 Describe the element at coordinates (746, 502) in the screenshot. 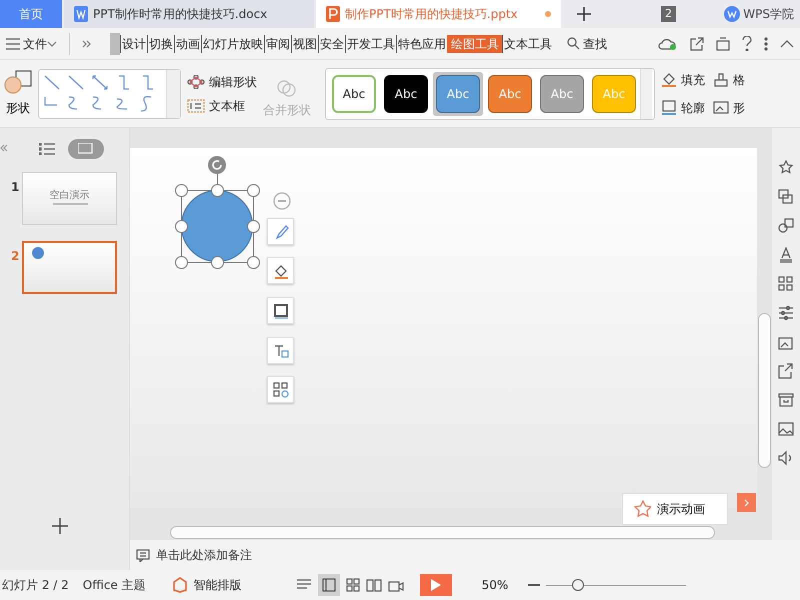

I see `expand-panel-button` at that location.